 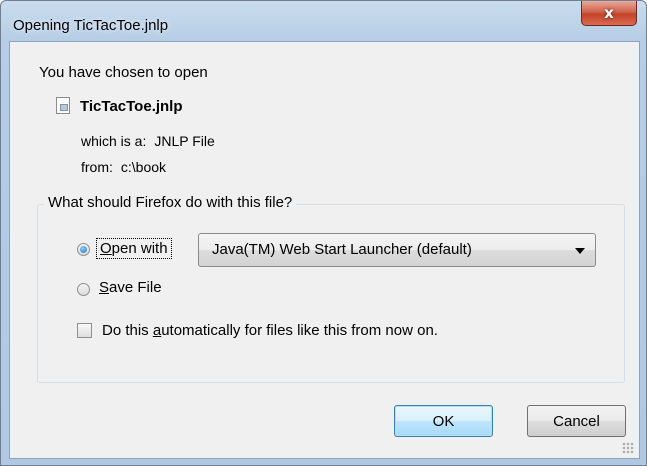 I want to click on file-type-value: JNLP File, so click(x=184, y=141).